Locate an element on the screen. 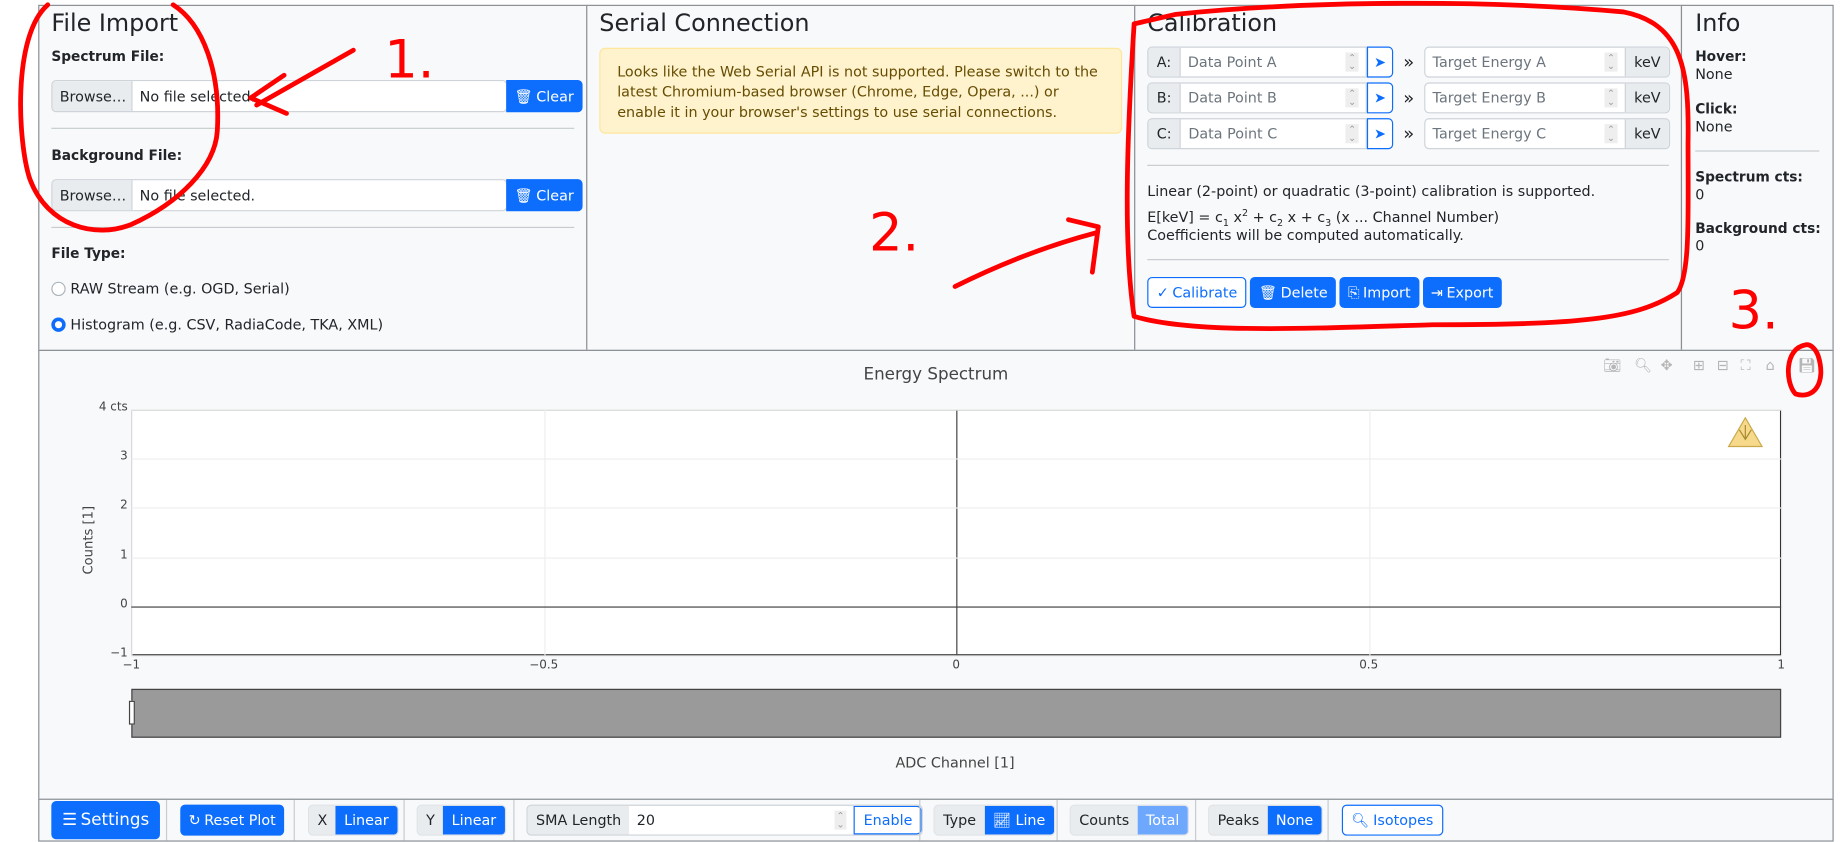 The height and width of the screenshot is (842, 1848). autoscale-icon: ⛶ is located at coordinates (1746, 366).